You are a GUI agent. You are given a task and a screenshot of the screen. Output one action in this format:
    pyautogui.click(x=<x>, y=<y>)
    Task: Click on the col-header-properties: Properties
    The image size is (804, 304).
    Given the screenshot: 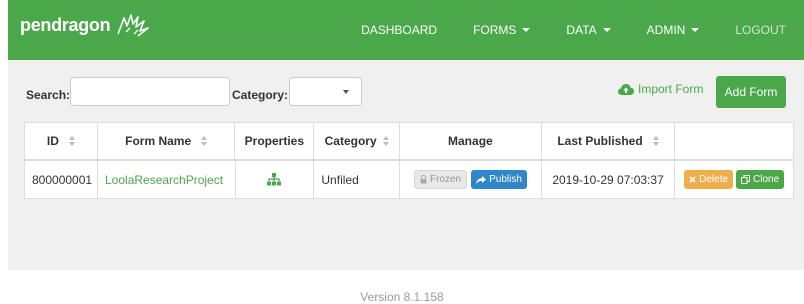 What is the action you would take?
    pyautogui.click(x=275, y=141)
    